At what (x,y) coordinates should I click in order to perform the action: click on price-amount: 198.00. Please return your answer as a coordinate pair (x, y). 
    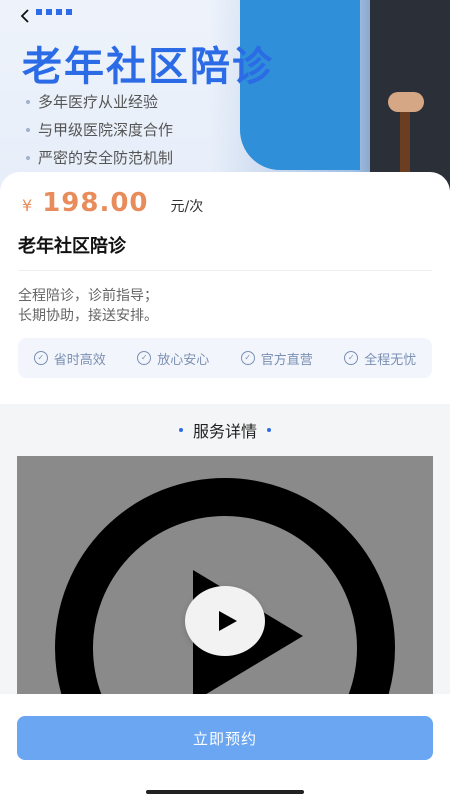
    Looking at the image, I should click on (95, 203).